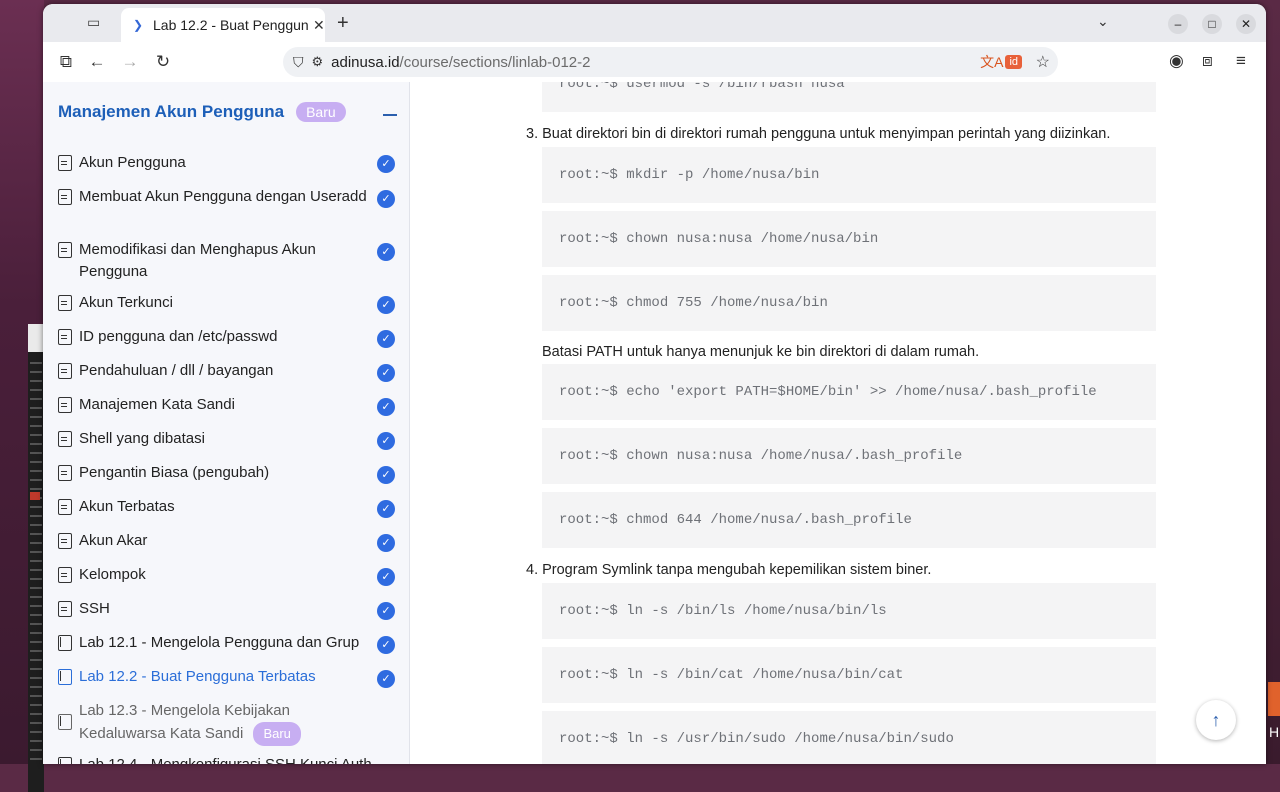 This screenshot has height=792, width=1280. I want to click on tab-strip: ▭ ❯ Lab 12.2 - Buat Pengguna ✕ + ⌄ – □ ✕, so click(654, 23).